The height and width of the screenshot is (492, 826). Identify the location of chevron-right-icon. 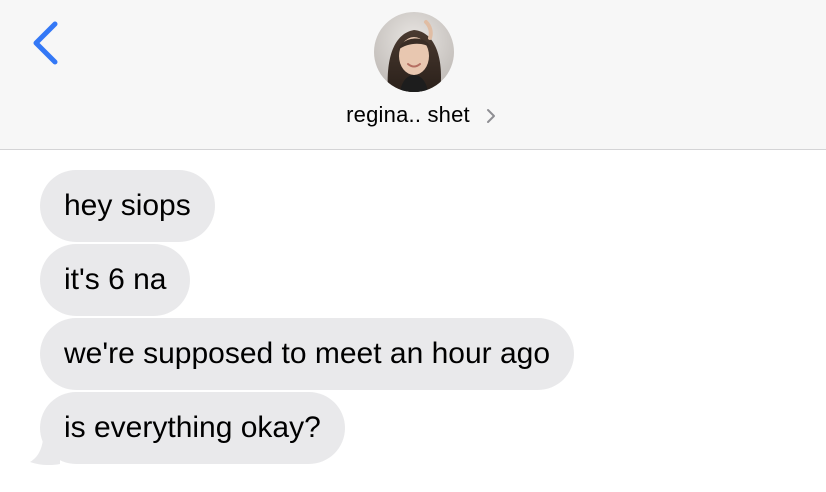
(490, 116).